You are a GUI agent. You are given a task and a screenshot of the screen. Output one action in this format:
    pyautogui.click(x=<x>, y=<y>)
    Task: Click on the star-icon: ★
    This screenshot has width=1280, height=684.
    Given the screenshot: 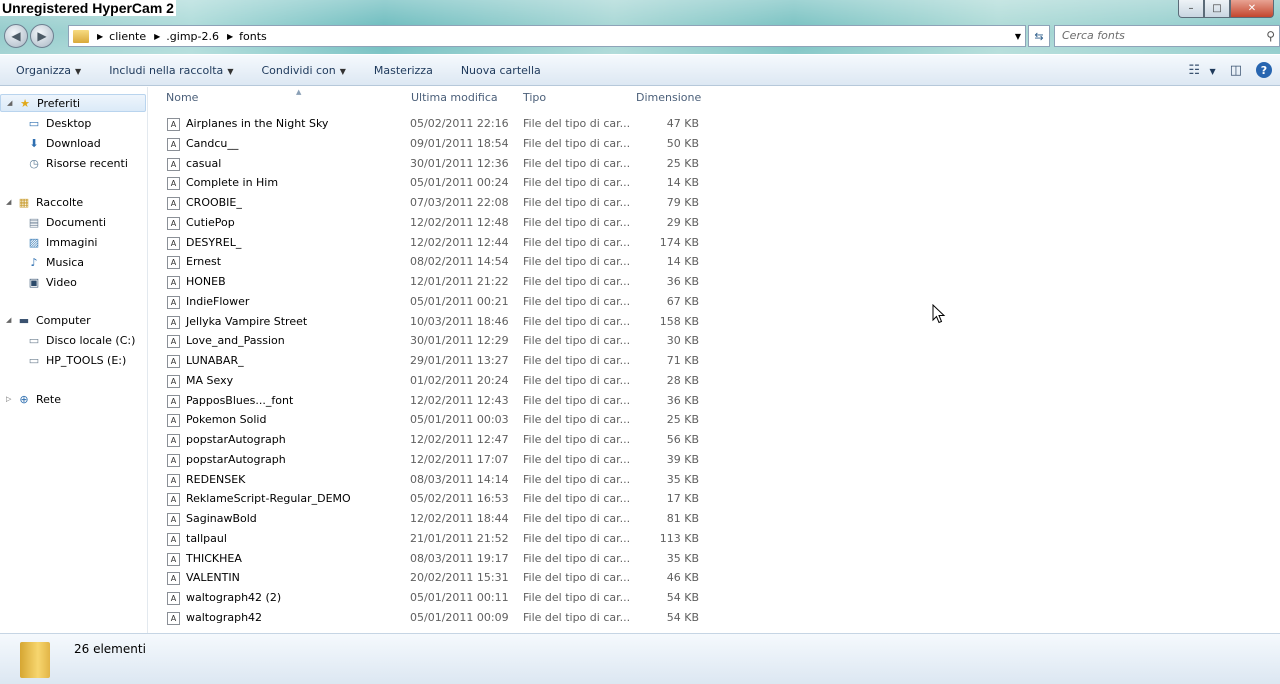 What is the action you would take?
    pyautogui.click(x=25, y=103)
    